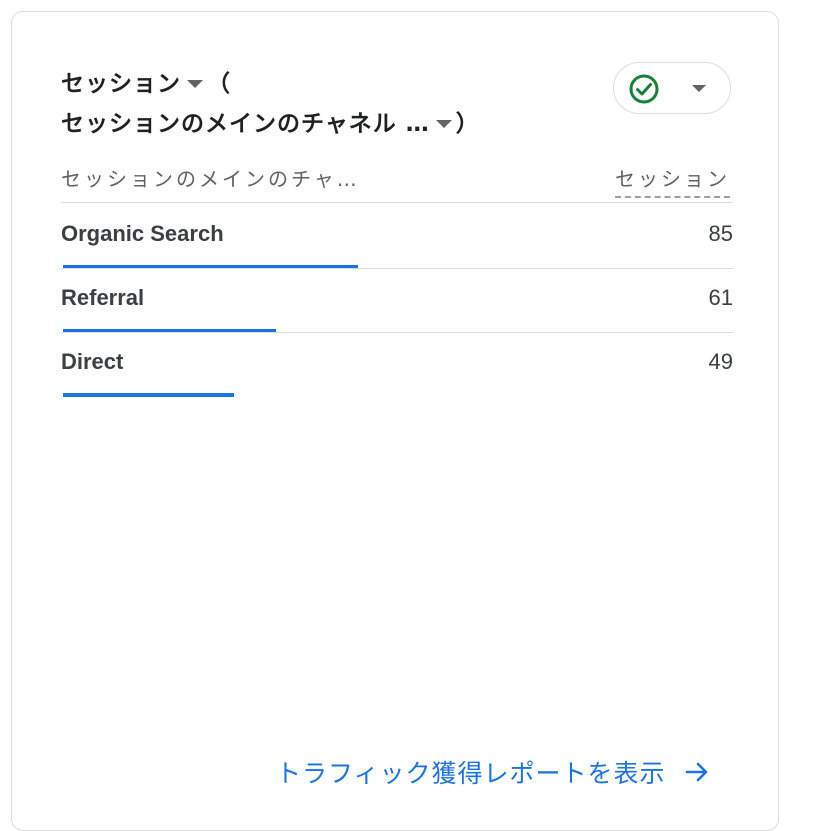 This screenshot has height=831, width=814. What do you see at coordinates (644, 89) in the screenshot?
I see `check-circle-icon` at bounding box center [644, 89].